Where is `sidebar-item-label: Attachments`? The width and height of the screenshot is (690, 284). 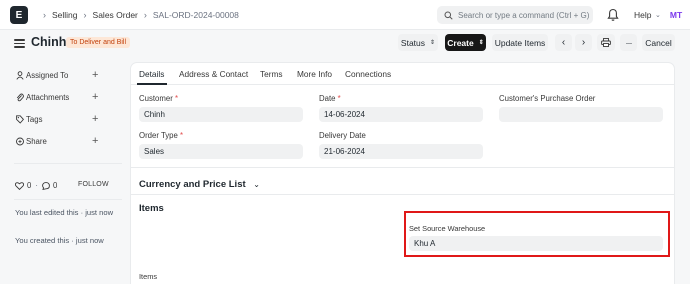
sidebar-item-label: Attachments is located at coordinates (48, 97).